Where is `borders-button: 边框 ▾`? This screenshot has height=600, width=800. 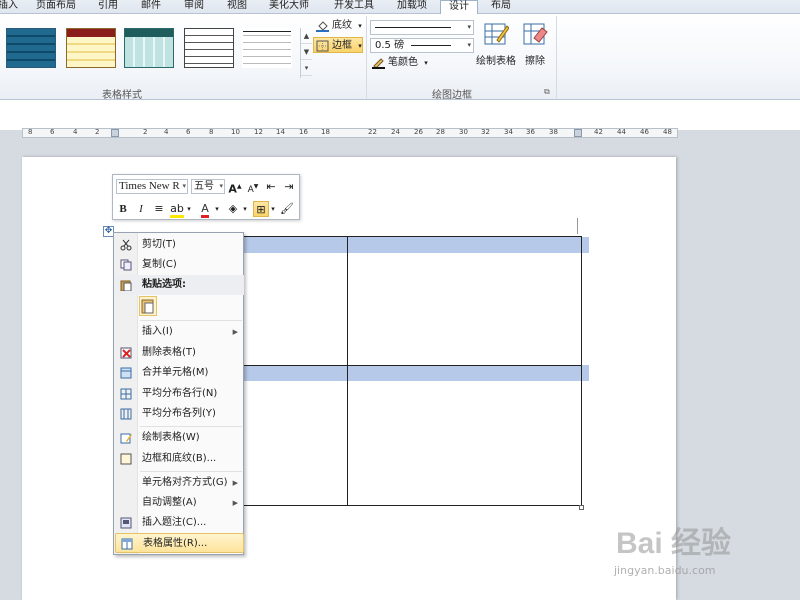 borders-button: 边框 ▾ is located at coordinates (338, 45).